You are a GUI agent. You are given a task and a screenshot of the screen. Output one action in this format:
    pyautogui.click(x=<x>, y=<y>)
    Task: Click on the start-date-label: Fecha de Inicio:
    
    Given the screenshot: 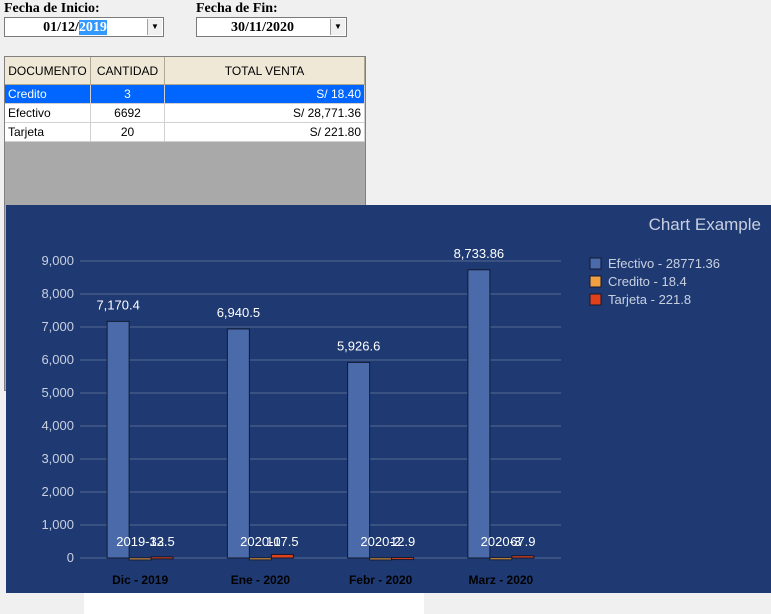 What is the action you would take?
    pyautogui.click(x=52, y=8)
    